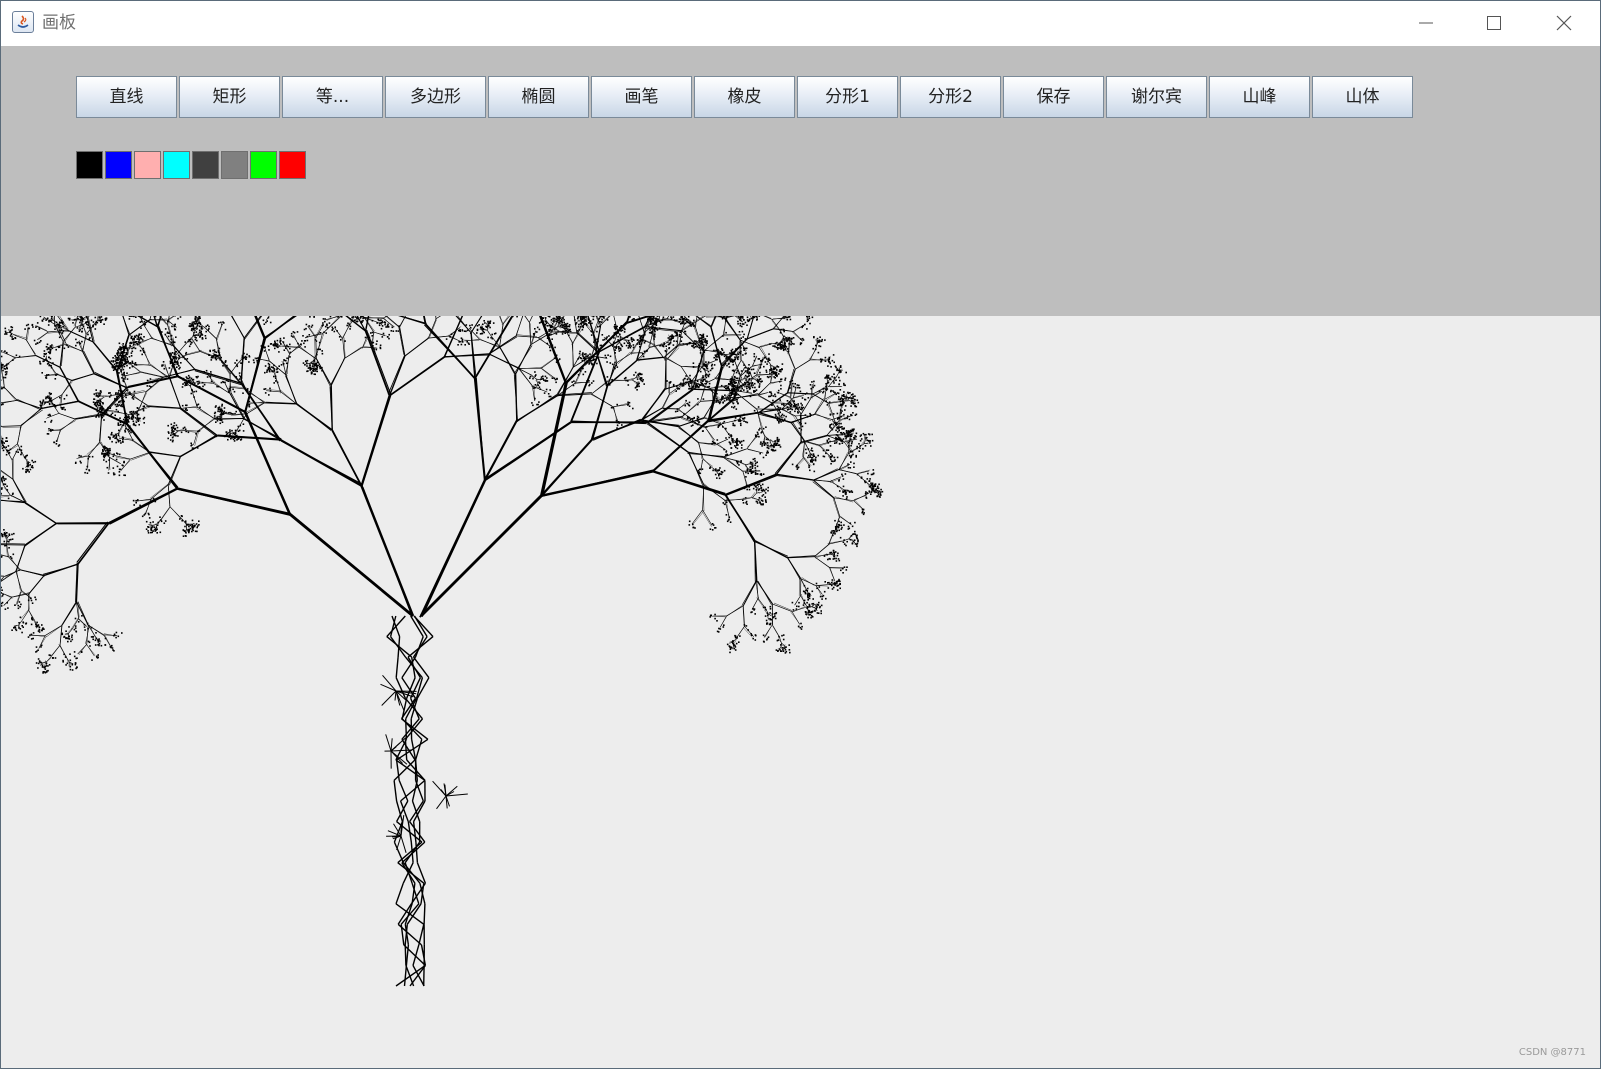  Describe the element at coordinates (263, 165) in the screenshot. I see `color-swatch-green` at that location.